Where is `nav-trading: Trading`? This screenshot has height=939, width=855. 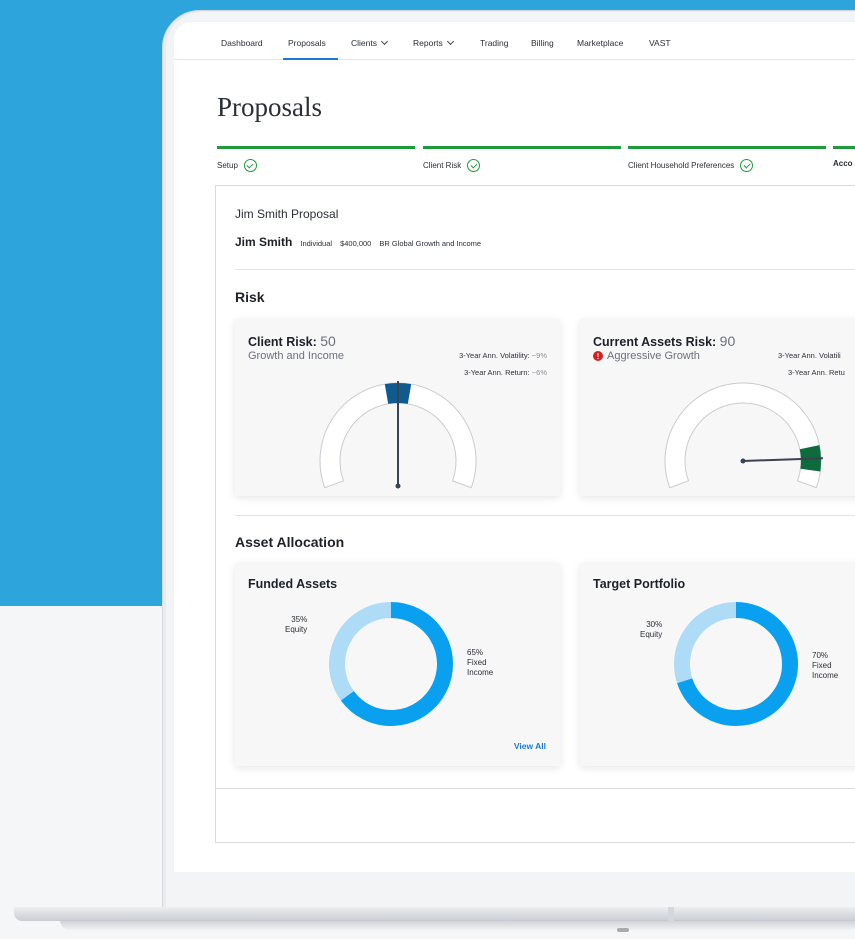 nav-trading: Trading is located at coordinates (494, 43).